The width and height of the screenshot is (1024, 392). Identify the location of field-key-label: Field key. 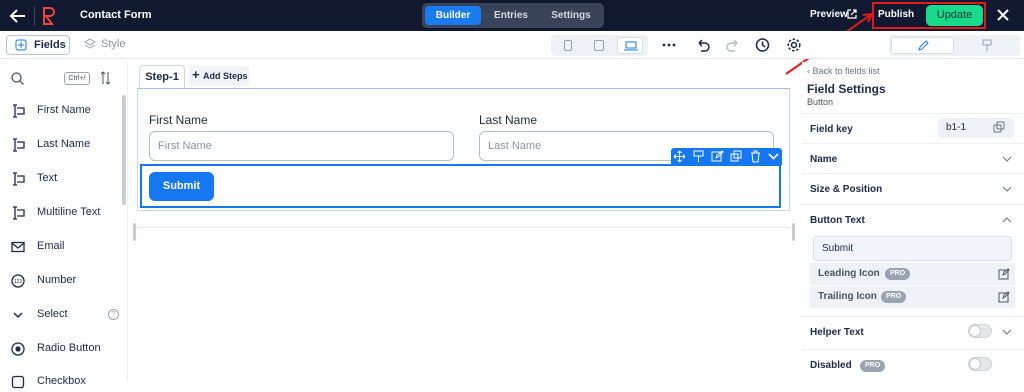
(831, 129).